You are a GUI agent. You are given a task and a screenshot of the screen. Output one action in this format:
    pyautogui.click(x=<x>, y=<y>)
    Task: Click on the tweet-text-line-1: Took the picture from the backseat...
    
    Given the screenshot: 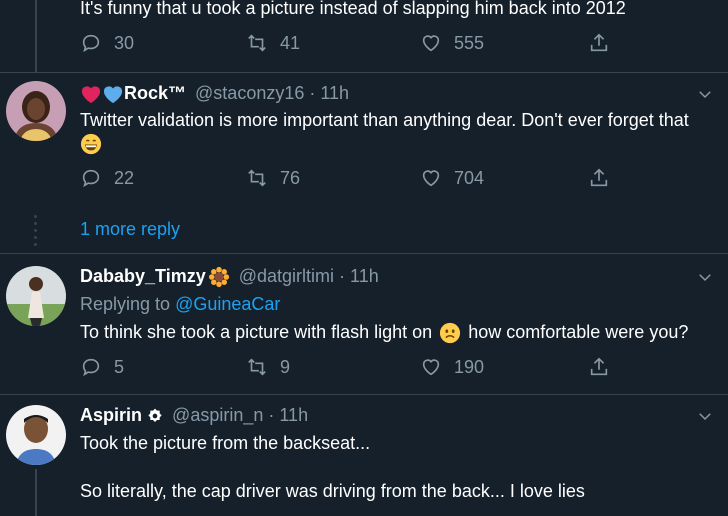 What is the action you would take?
    pyautogui.click(x=225, y=443)
    